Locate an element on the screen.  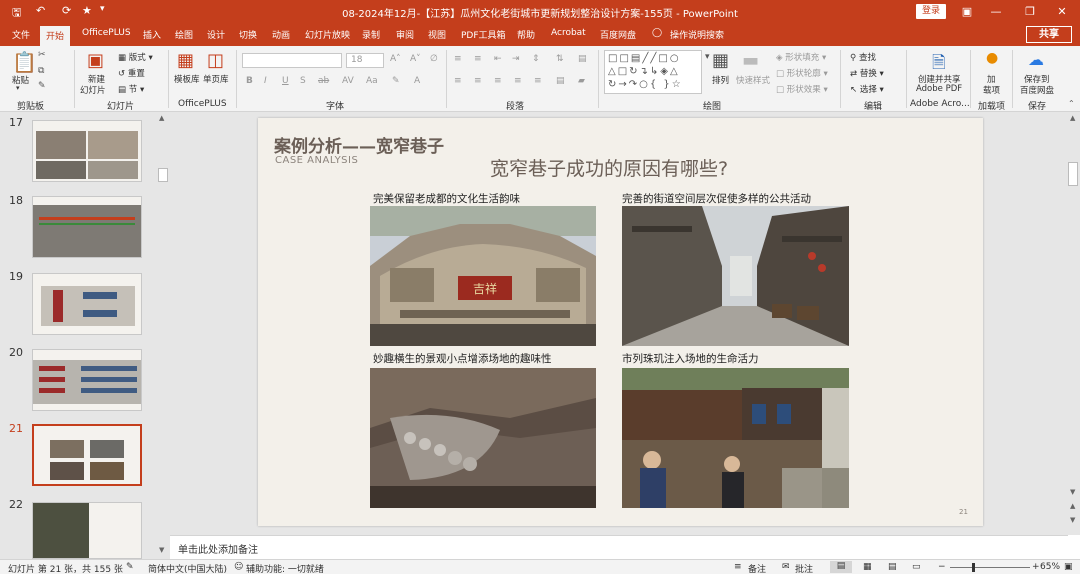
shape-fill-button: ◈ 形状填充 ▾ is located at coordinates (801, 57).